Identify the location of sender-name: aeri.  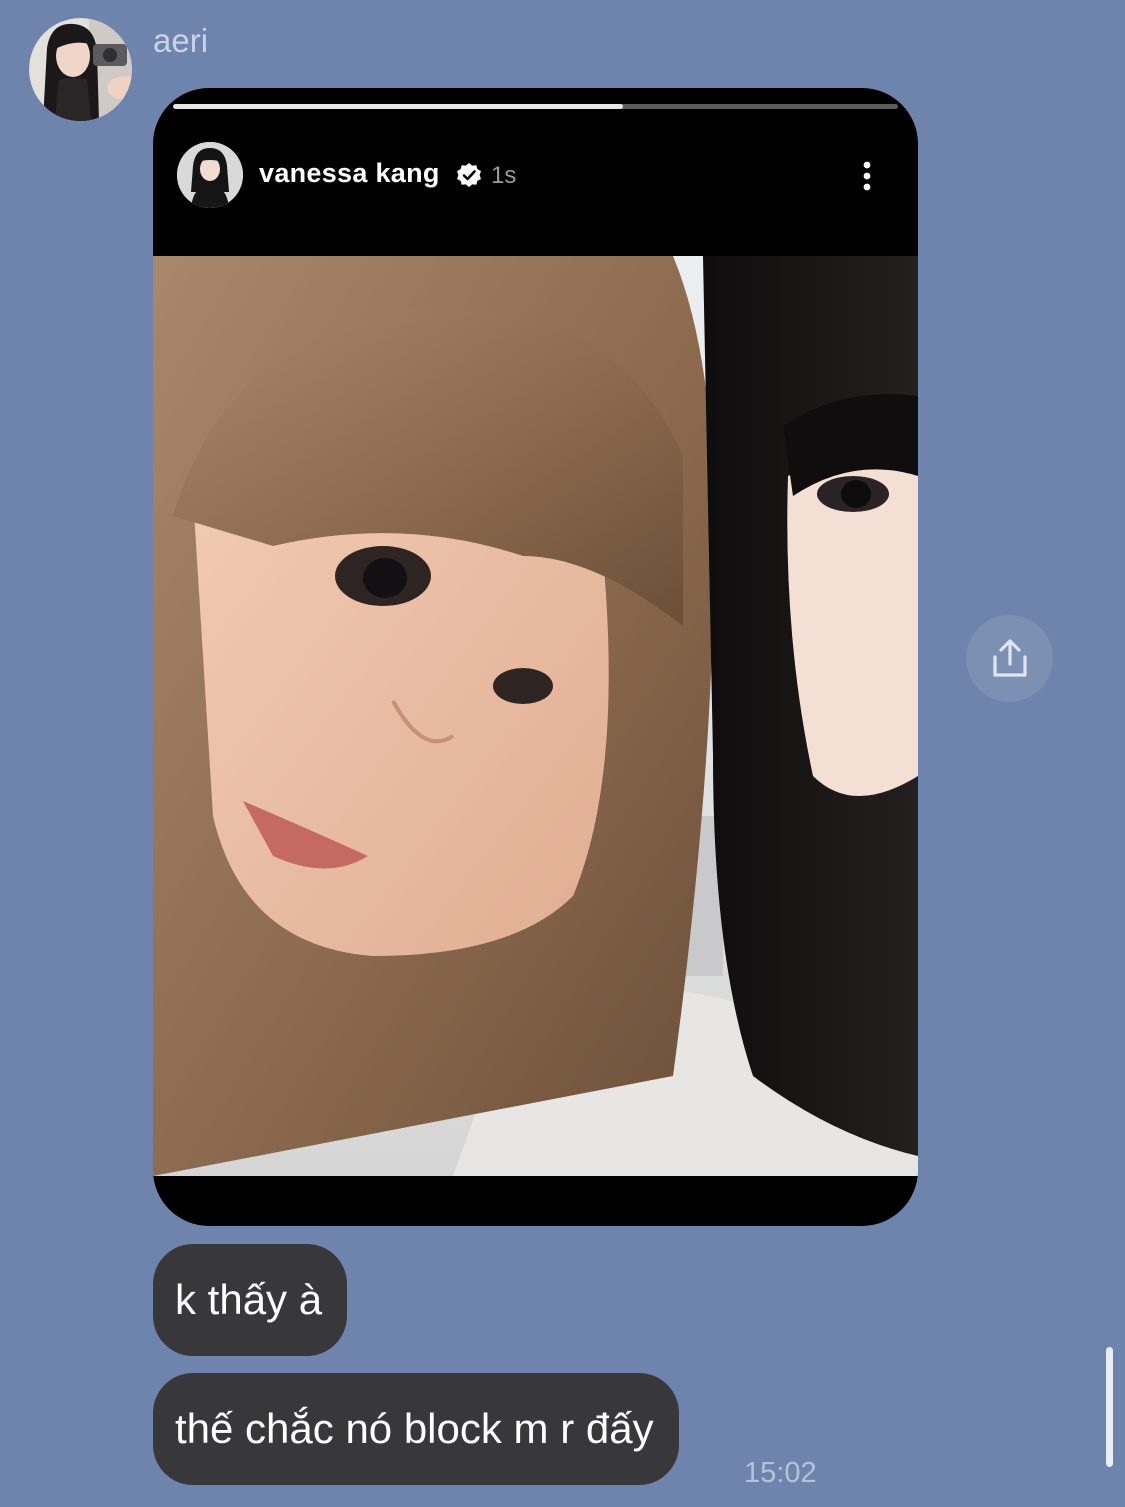
(181, 40).